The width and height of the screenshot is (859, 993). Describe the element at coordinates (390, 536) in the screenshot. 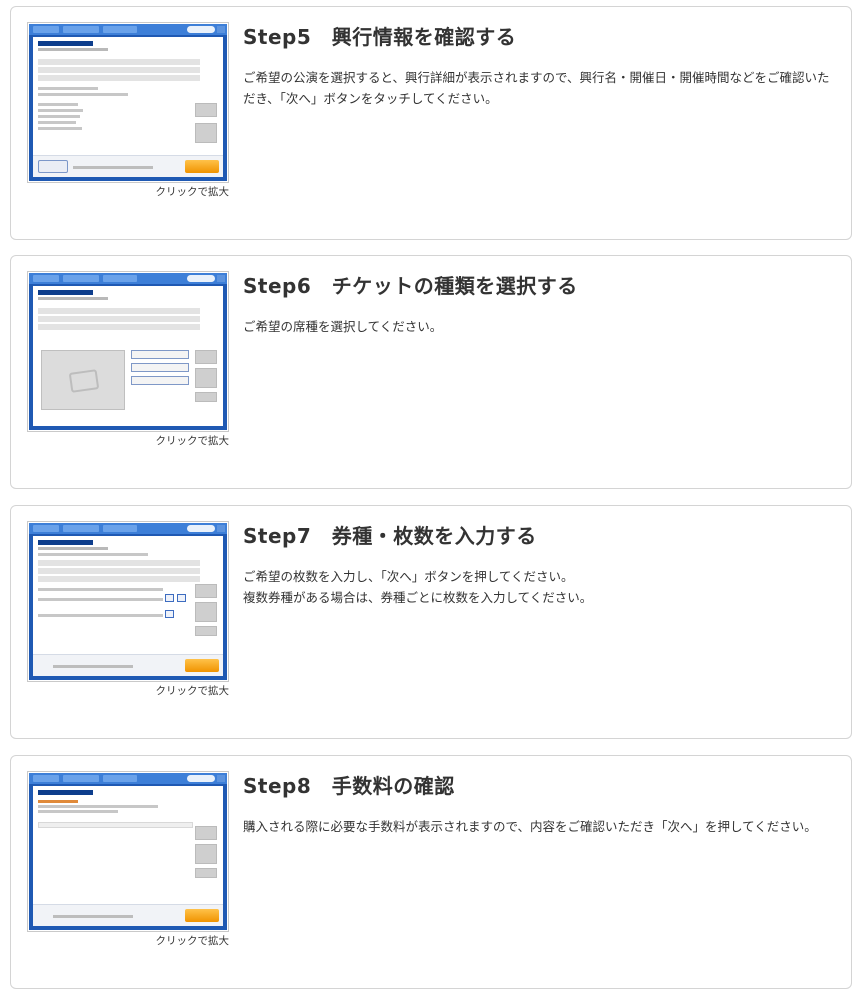

I see `step-title: Step7 券種・枚数を入力する` at that location.